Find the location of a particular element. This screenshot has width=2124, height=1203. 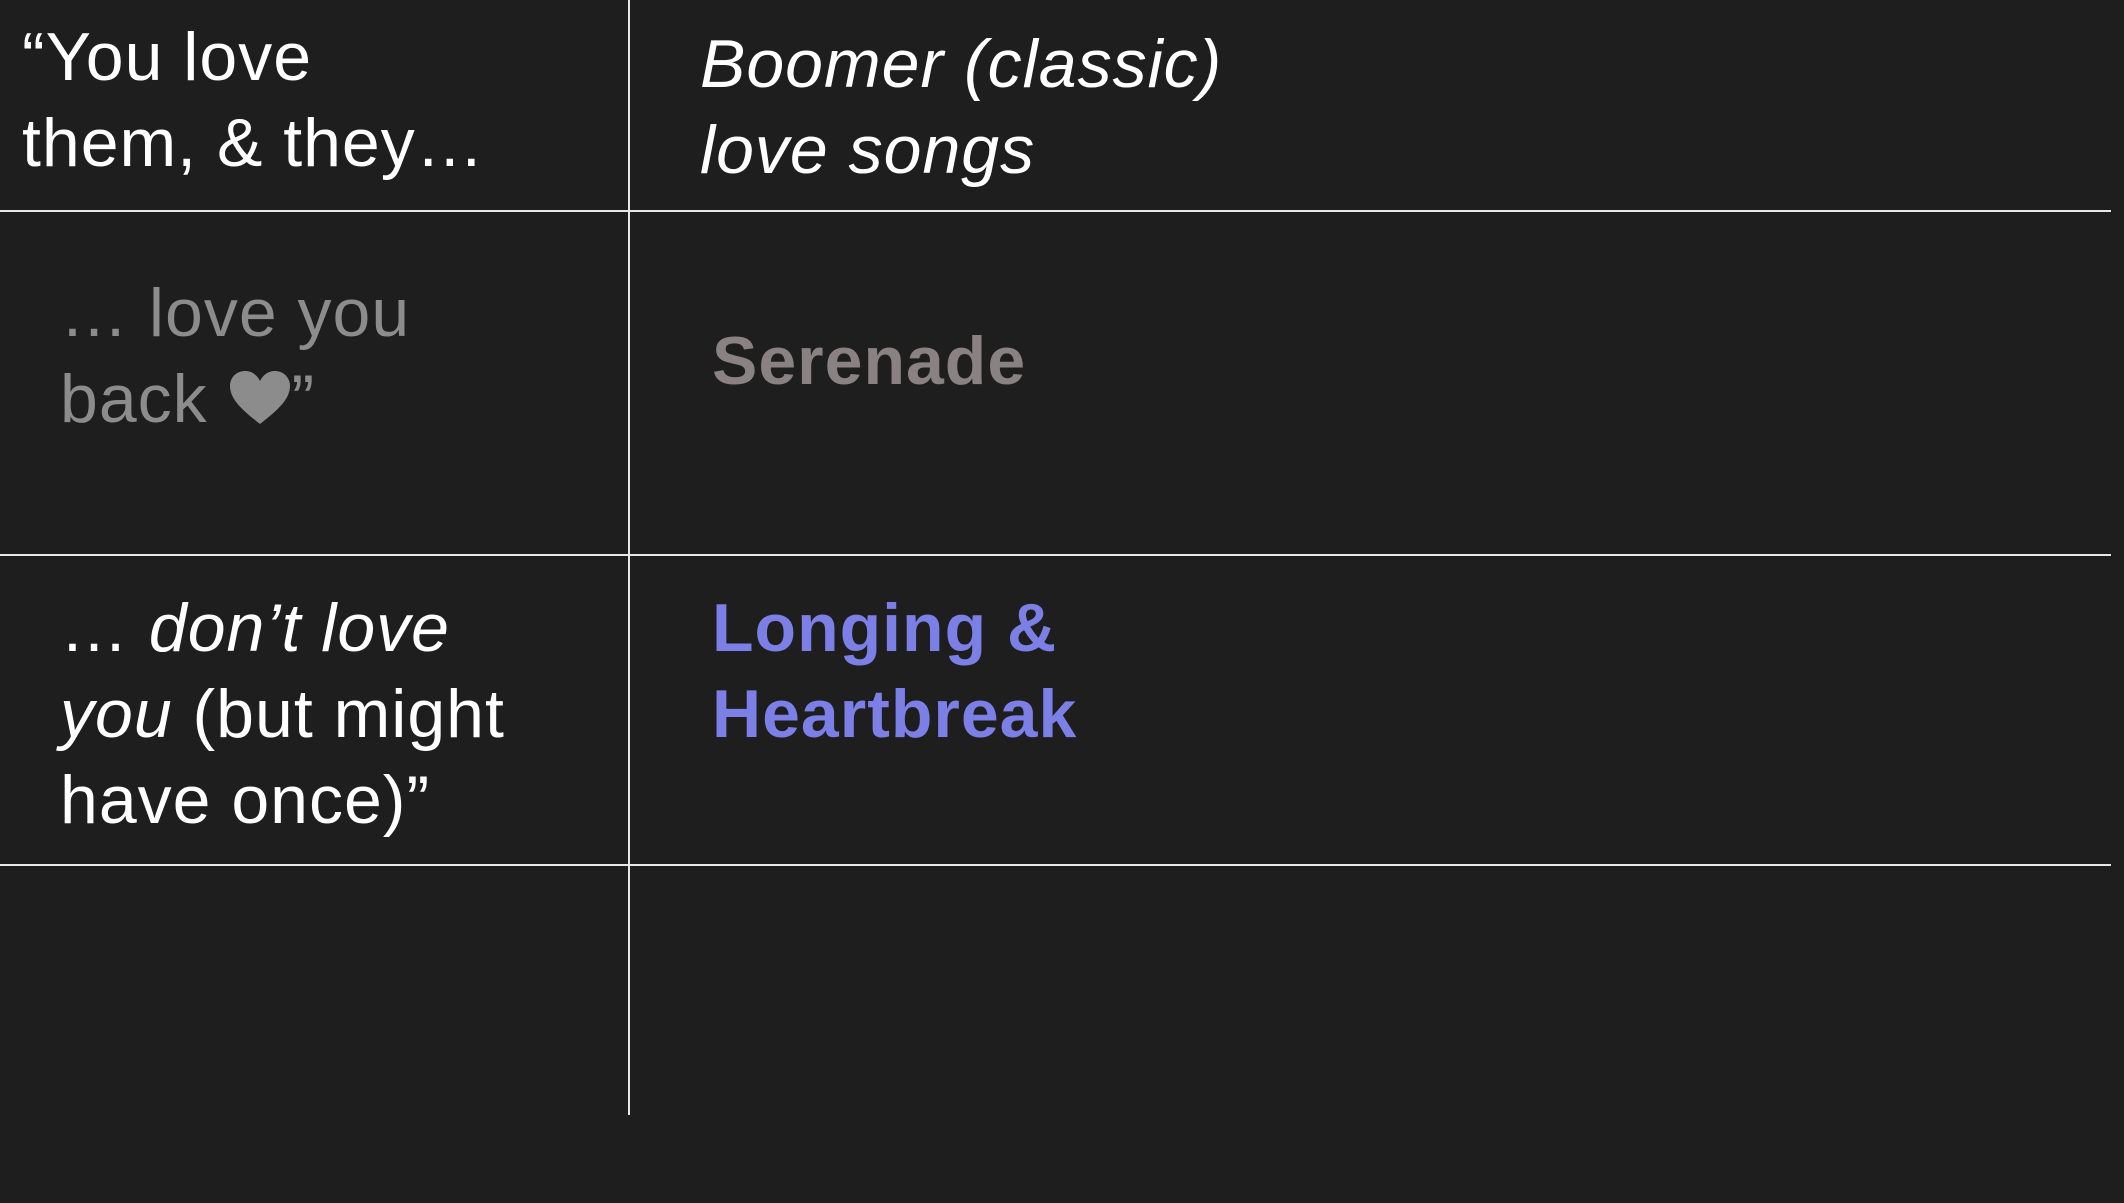

column-divider is located at coordinates (629, 557).